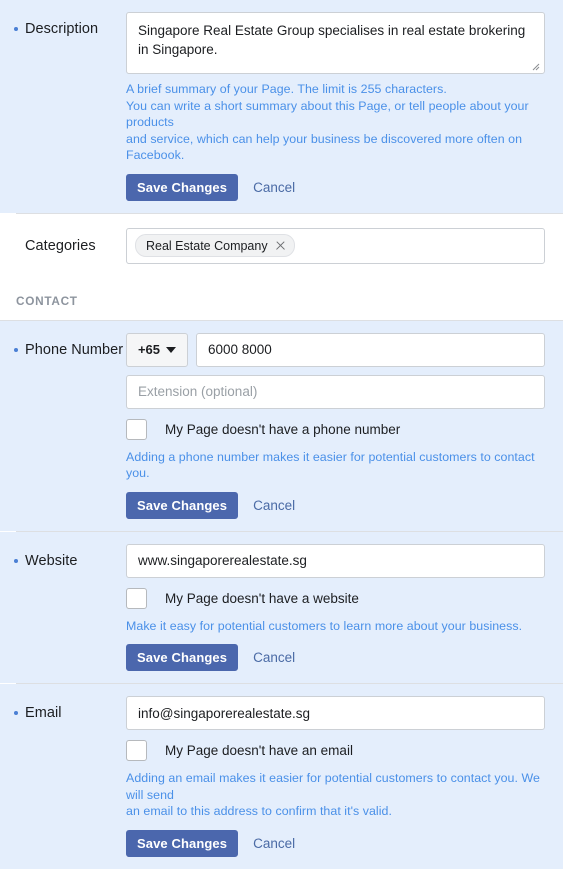 The height and width of the screenshot is (869, 563). I want to click on phone-number-field-wrap: 6000 8000, so click(370, 349).